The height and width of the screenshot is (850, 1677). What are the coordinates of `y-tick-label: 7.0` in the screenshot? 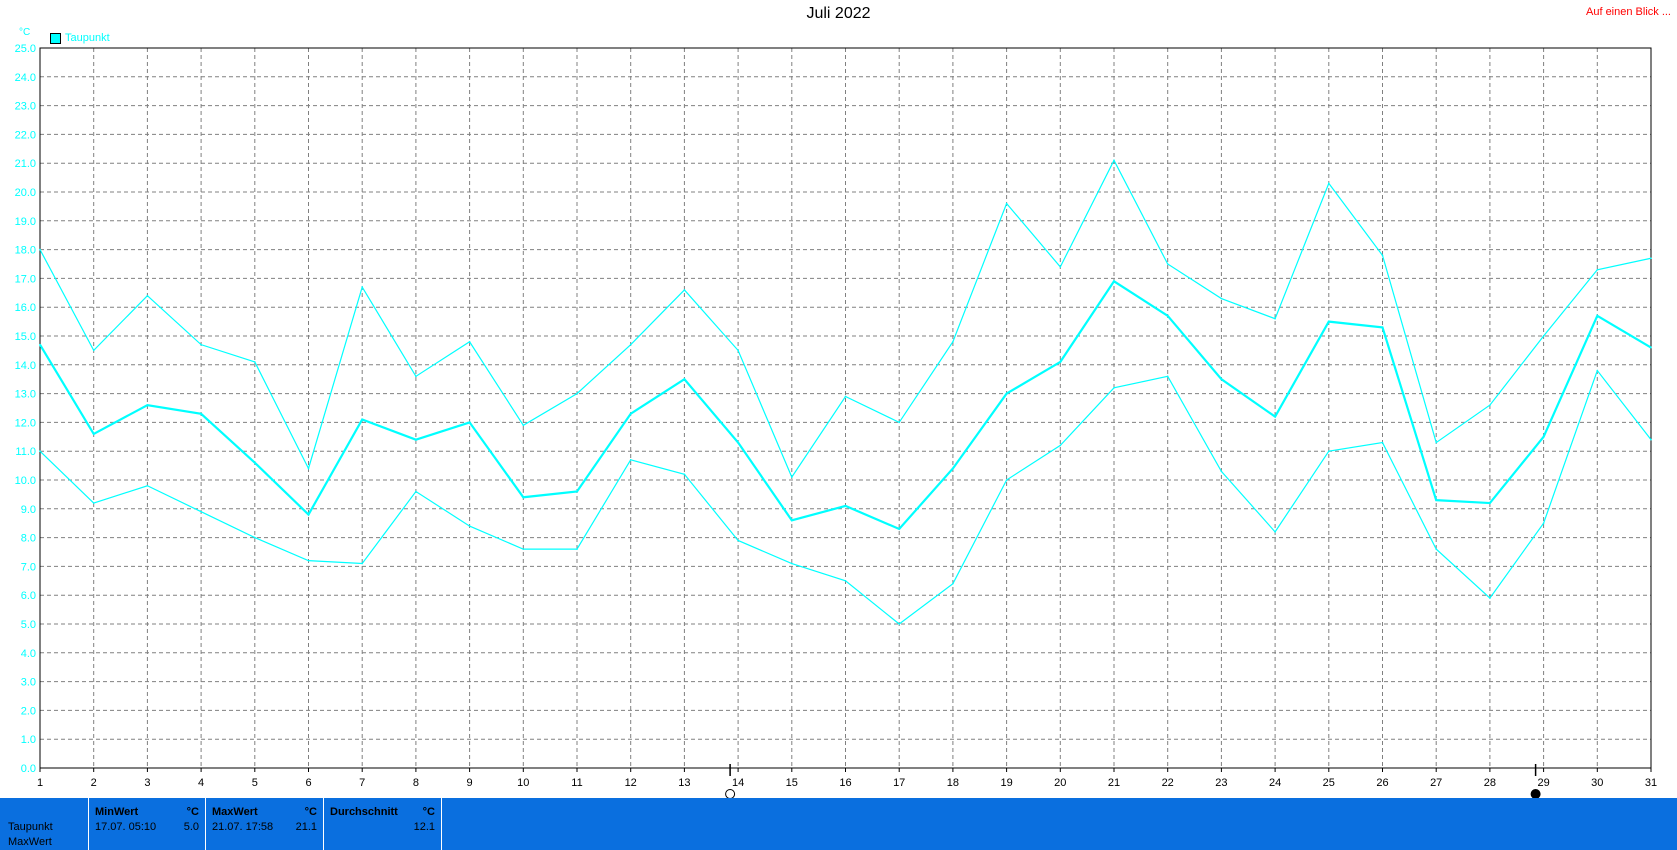 It's located at (28, 567).